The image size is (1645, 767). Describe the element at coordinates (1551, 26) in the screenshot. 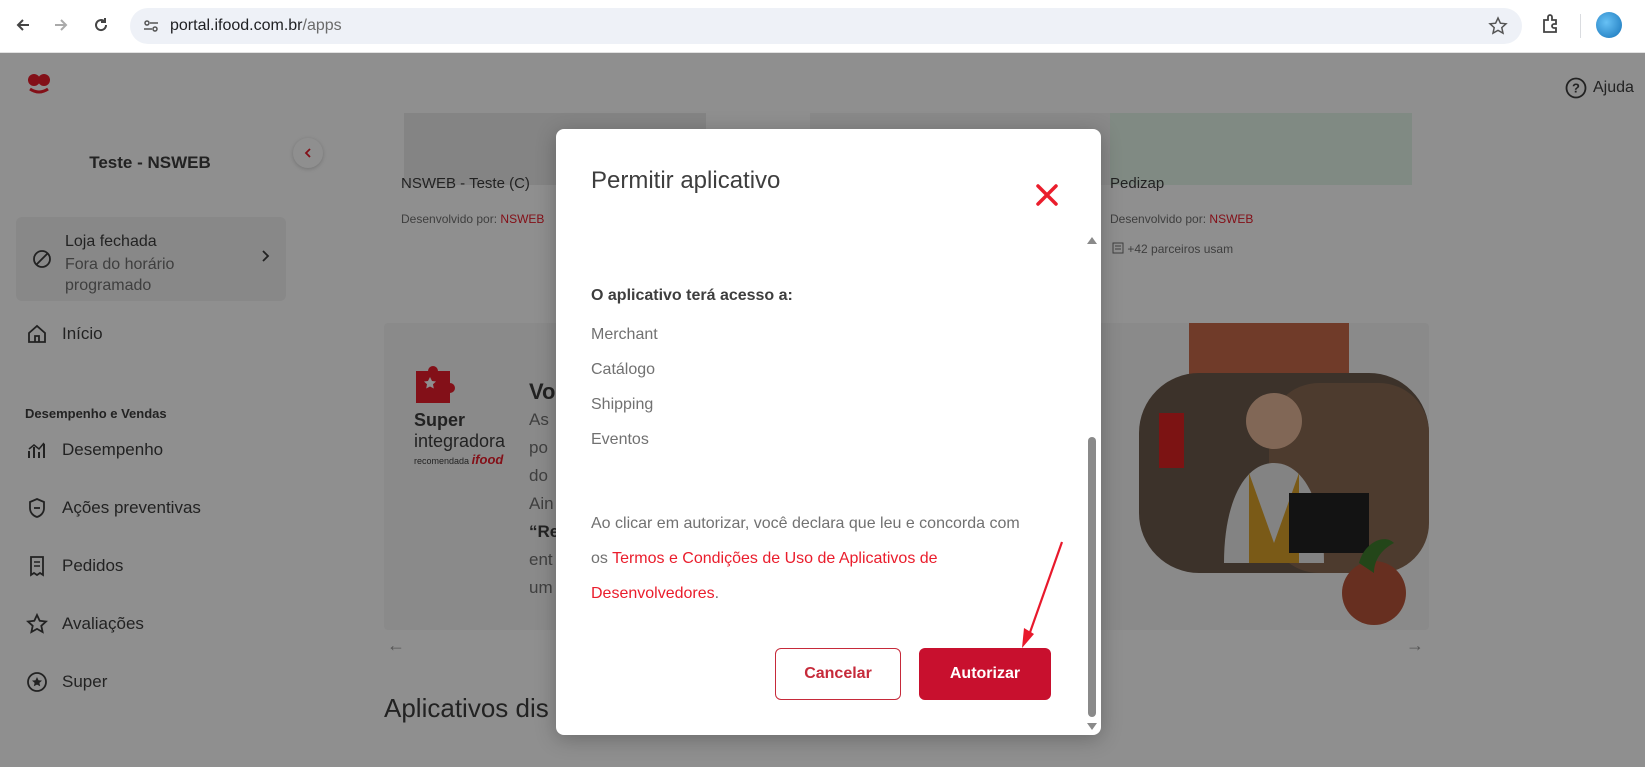

I see `extensions-icon` at that location.